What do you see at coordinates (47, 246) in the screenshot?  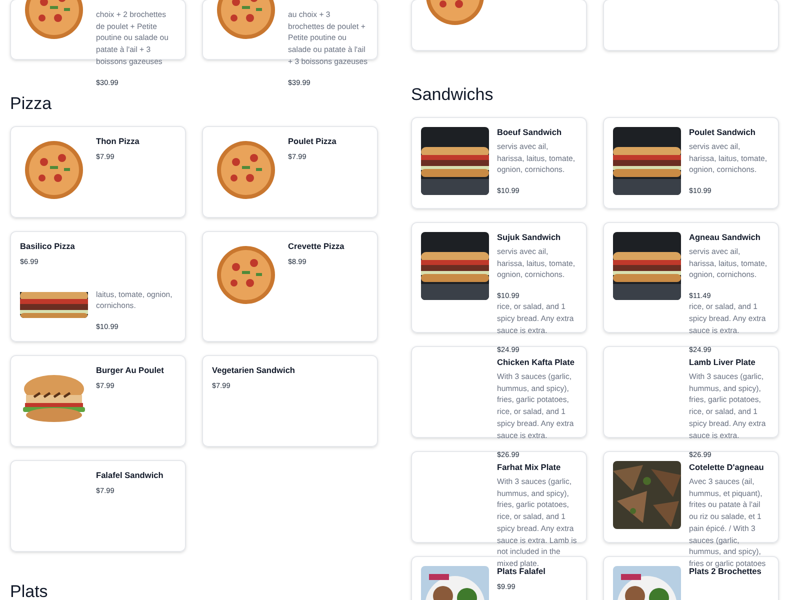 I see `item-title: Basilico Pizza` at bounding box center [47, 246].